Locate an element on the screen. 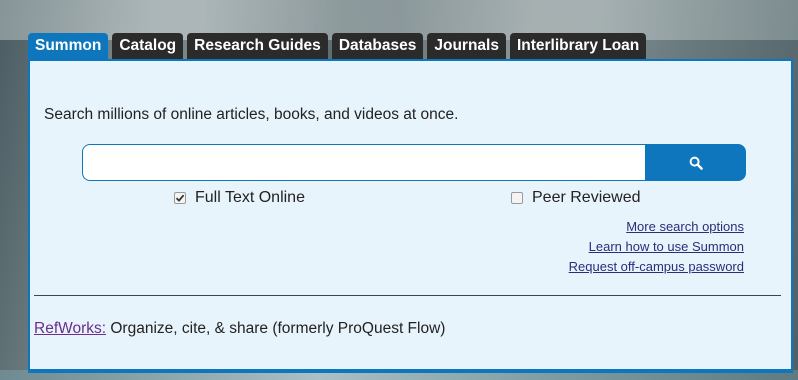 This screenshot has height=380, width=798. search-bar is located at coordinates (414, 162).